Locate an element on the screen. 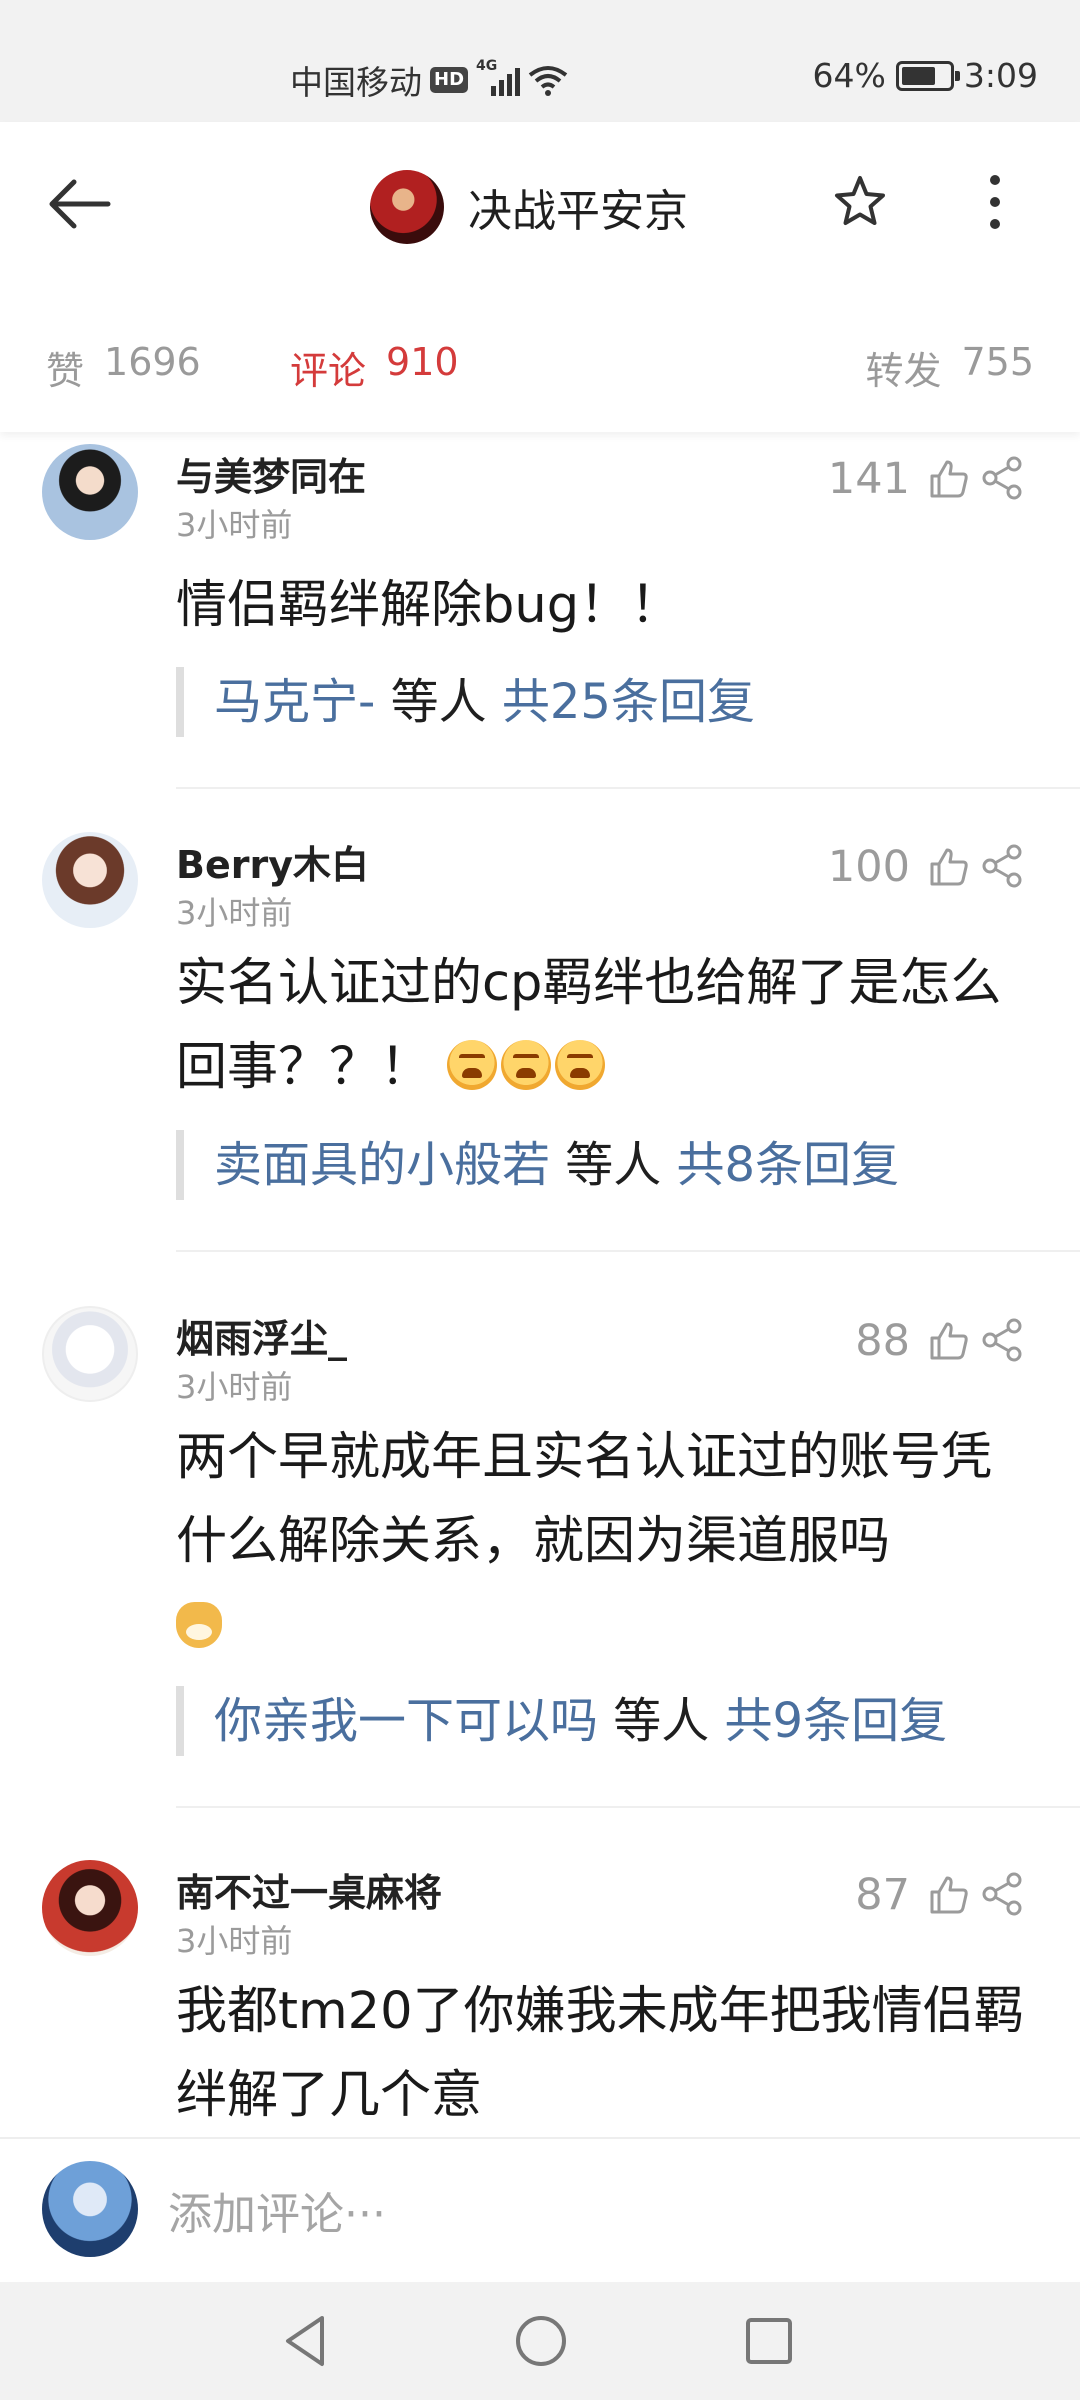  nav-recents-button is located at coordinates (769, 2341).